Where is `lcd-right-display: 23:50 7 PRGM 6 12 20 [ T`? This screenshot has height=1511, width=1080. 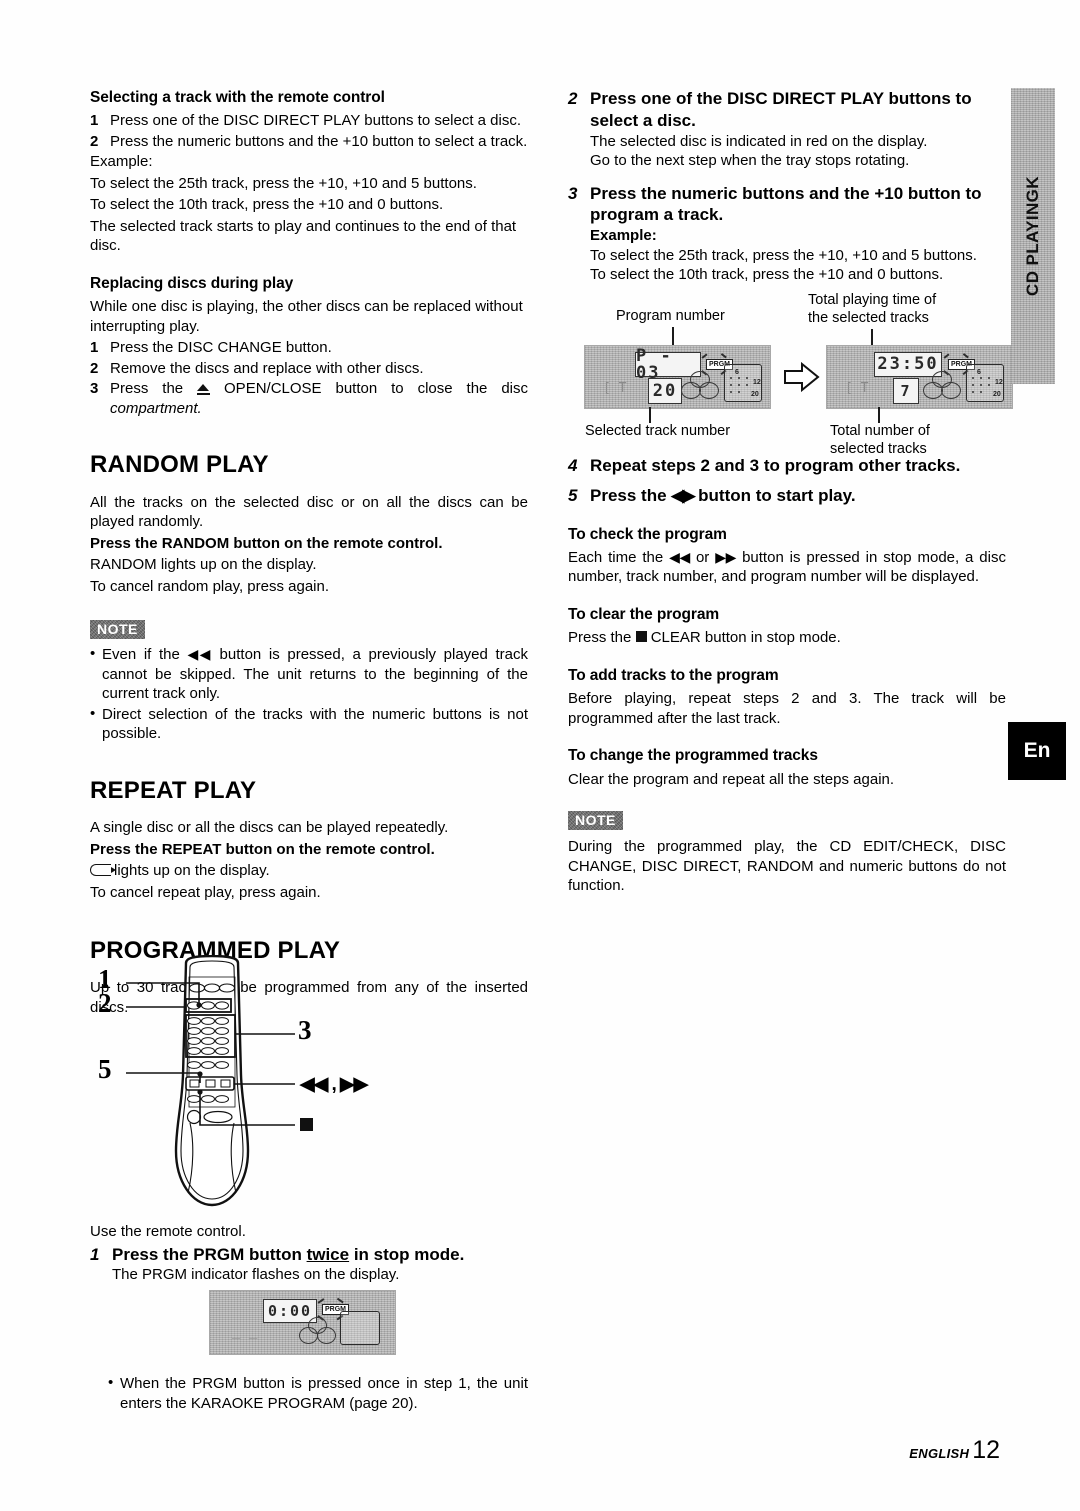 lcd-right-display: 23:50 7 PRGM 6 12 20 [ T is located at coordinates (919, 377).